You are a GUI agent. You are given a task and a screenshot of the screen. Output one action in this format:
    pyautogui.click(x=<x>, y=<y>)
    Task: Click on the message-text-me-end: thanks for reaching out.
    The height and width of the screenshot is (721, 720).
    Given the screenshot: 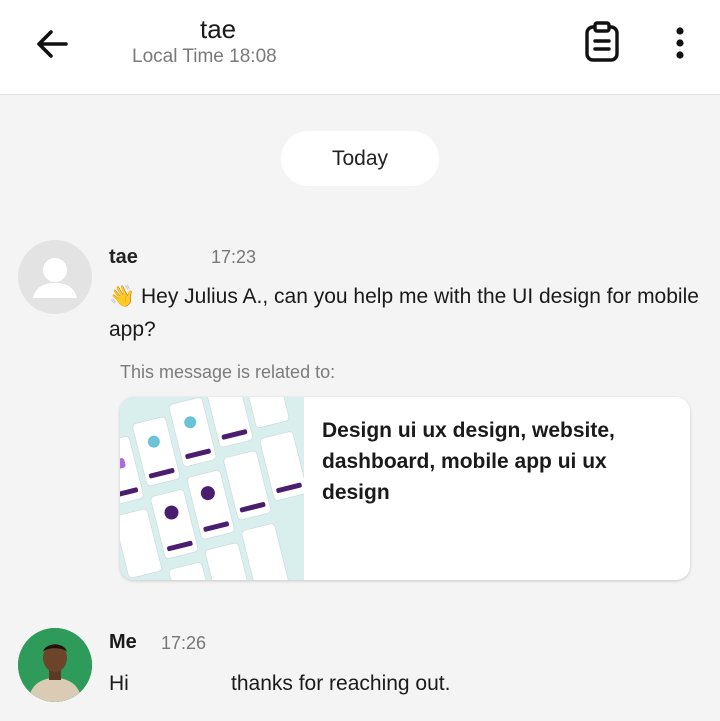 What is the action you would take?
    pyautogui.click(x=341, y=683)
    